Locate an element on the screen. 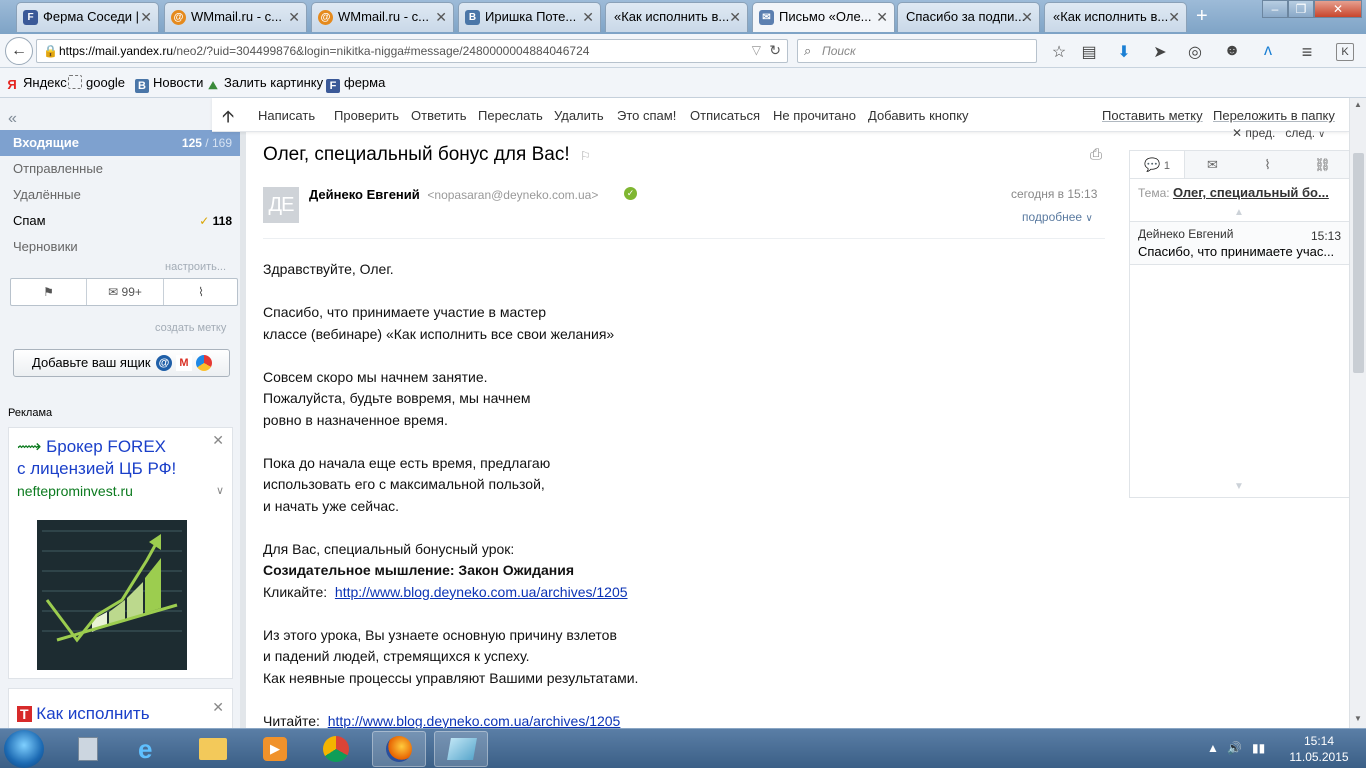 The image size is (1366, 768). next-message-link: след. is located at coordinates (1300, 133).